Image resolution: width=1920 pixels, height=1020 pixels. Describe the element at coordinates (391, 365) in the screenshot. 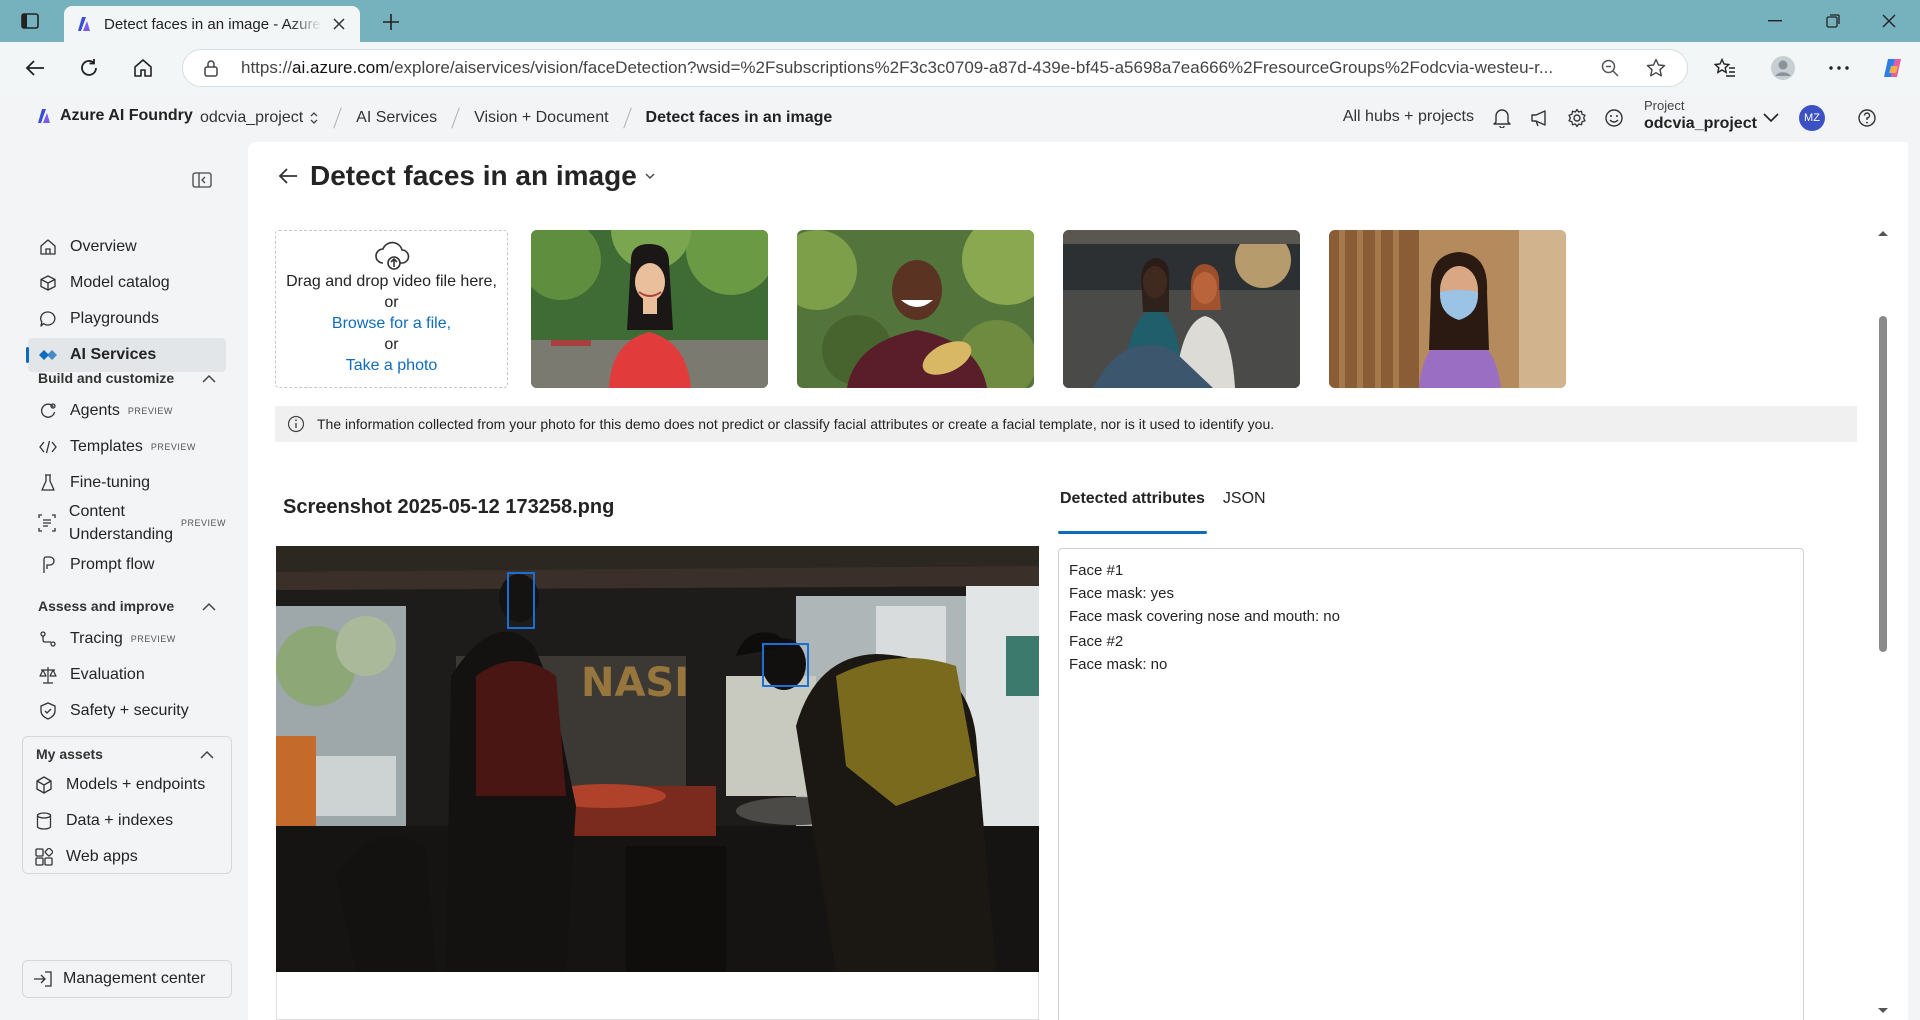

I see `take-photo-link: Take a photo` at that location.